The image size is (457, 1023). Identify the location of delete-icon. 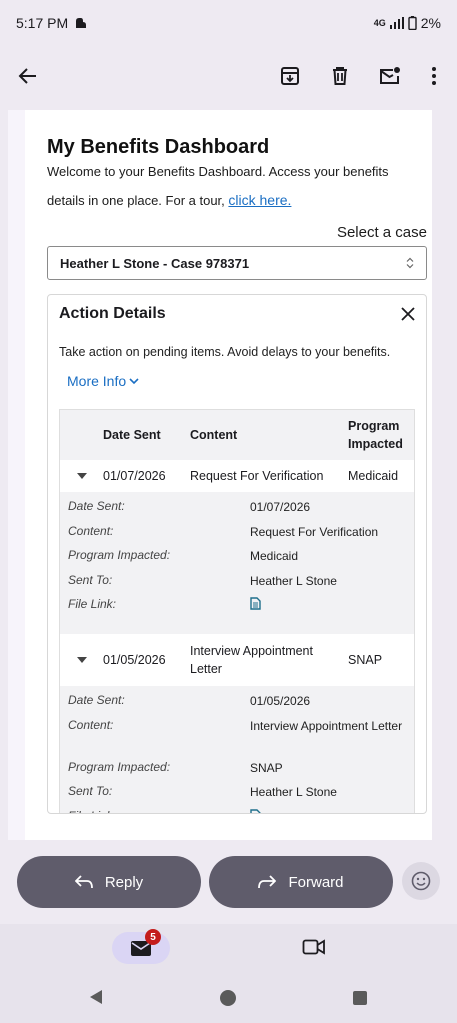
(340, 76).